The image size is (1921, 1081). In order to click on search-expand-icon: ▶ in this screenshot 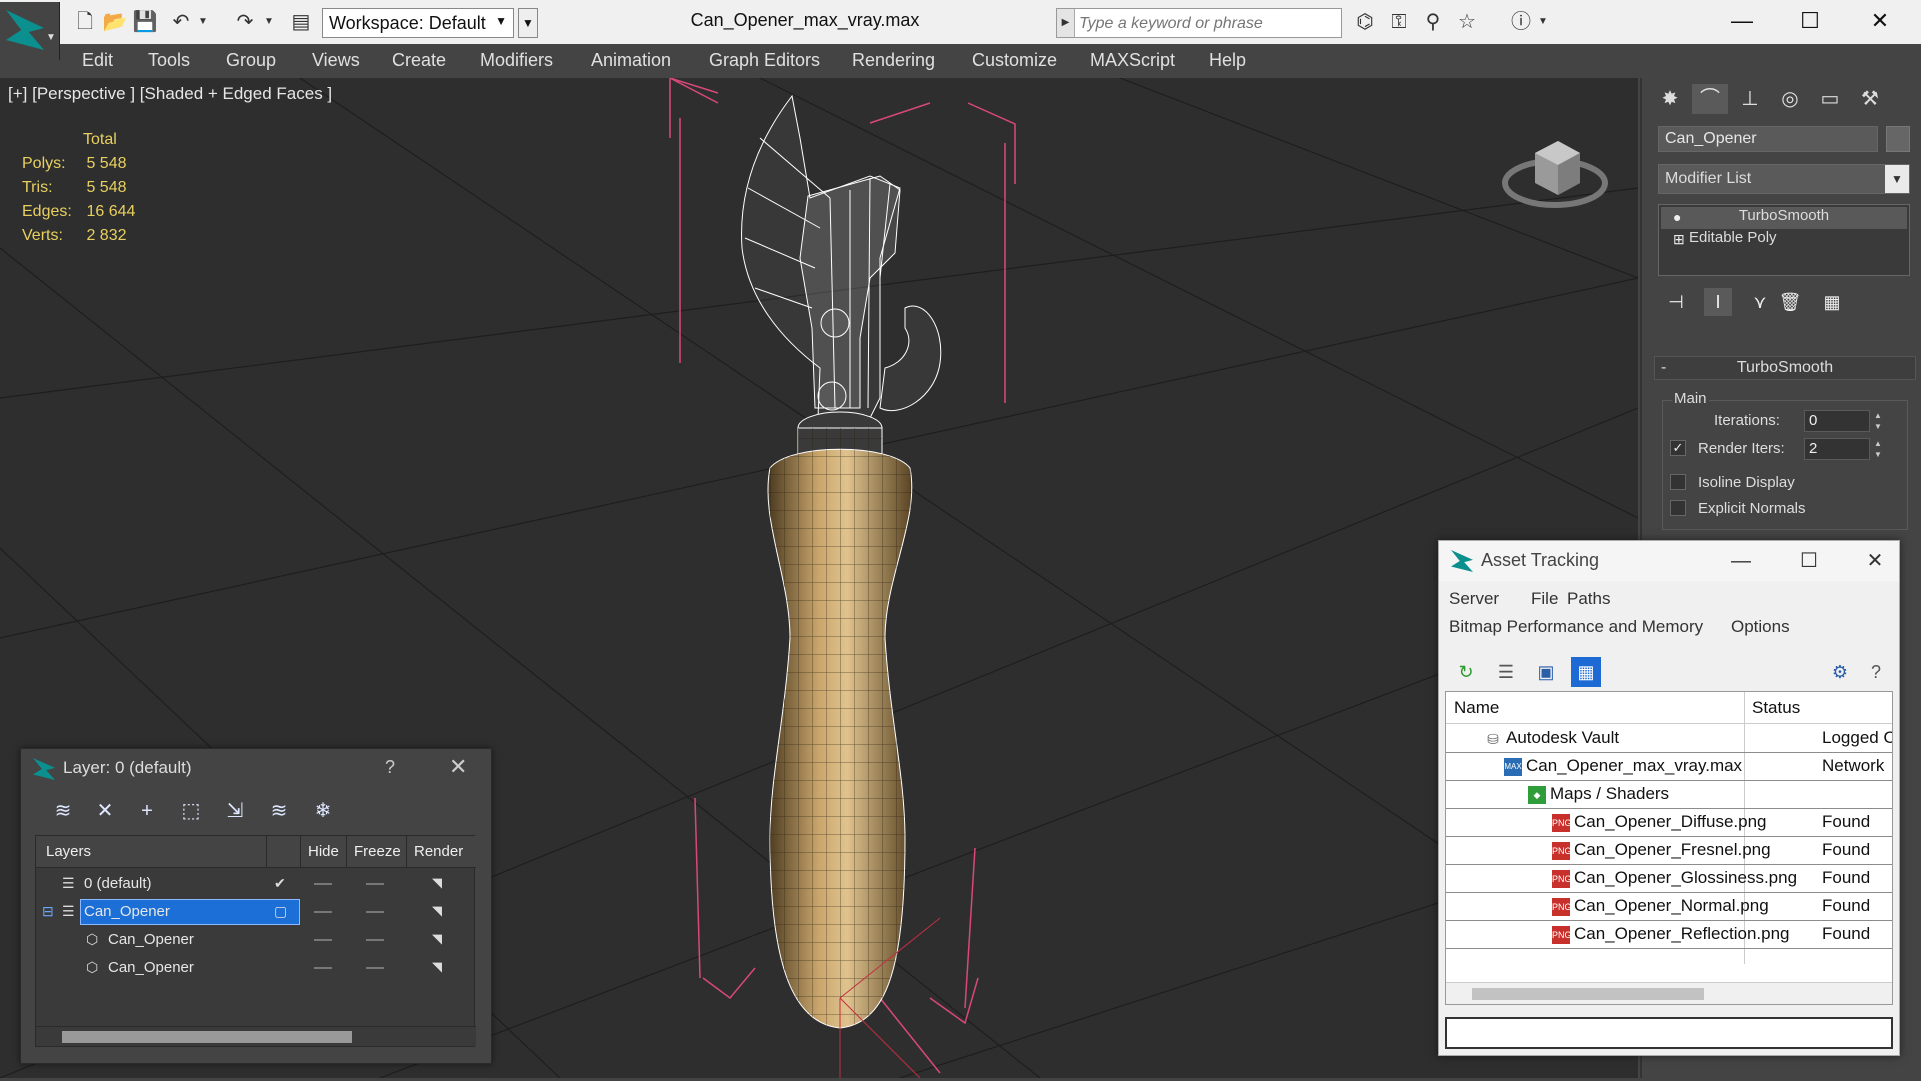, I will do `click(1066, 23)`.